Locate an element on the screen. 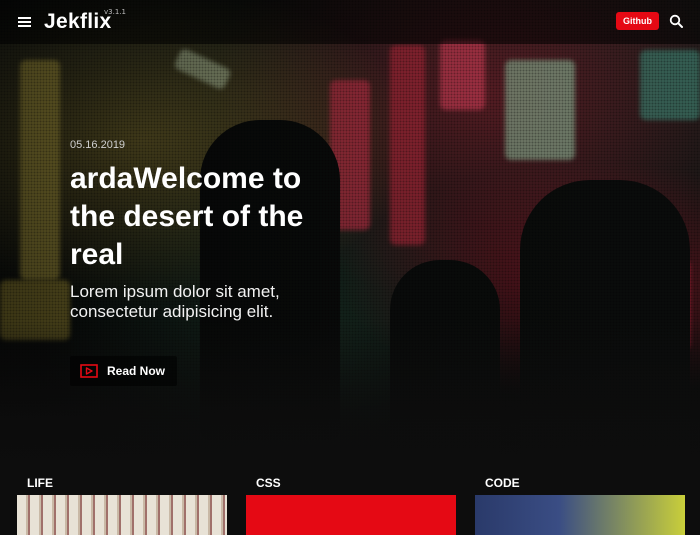  github-button: Github is located at coordinates (637, 21).